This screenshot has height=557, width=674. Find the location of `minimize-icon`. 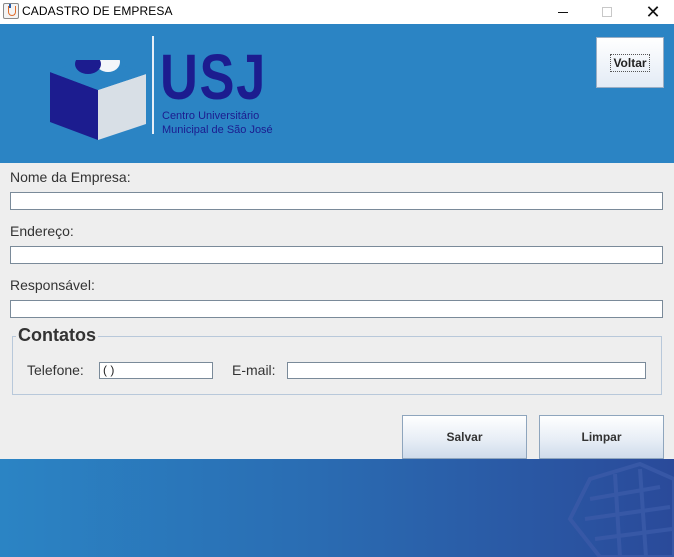

minimize-icon is located at coordinates (563, 12).